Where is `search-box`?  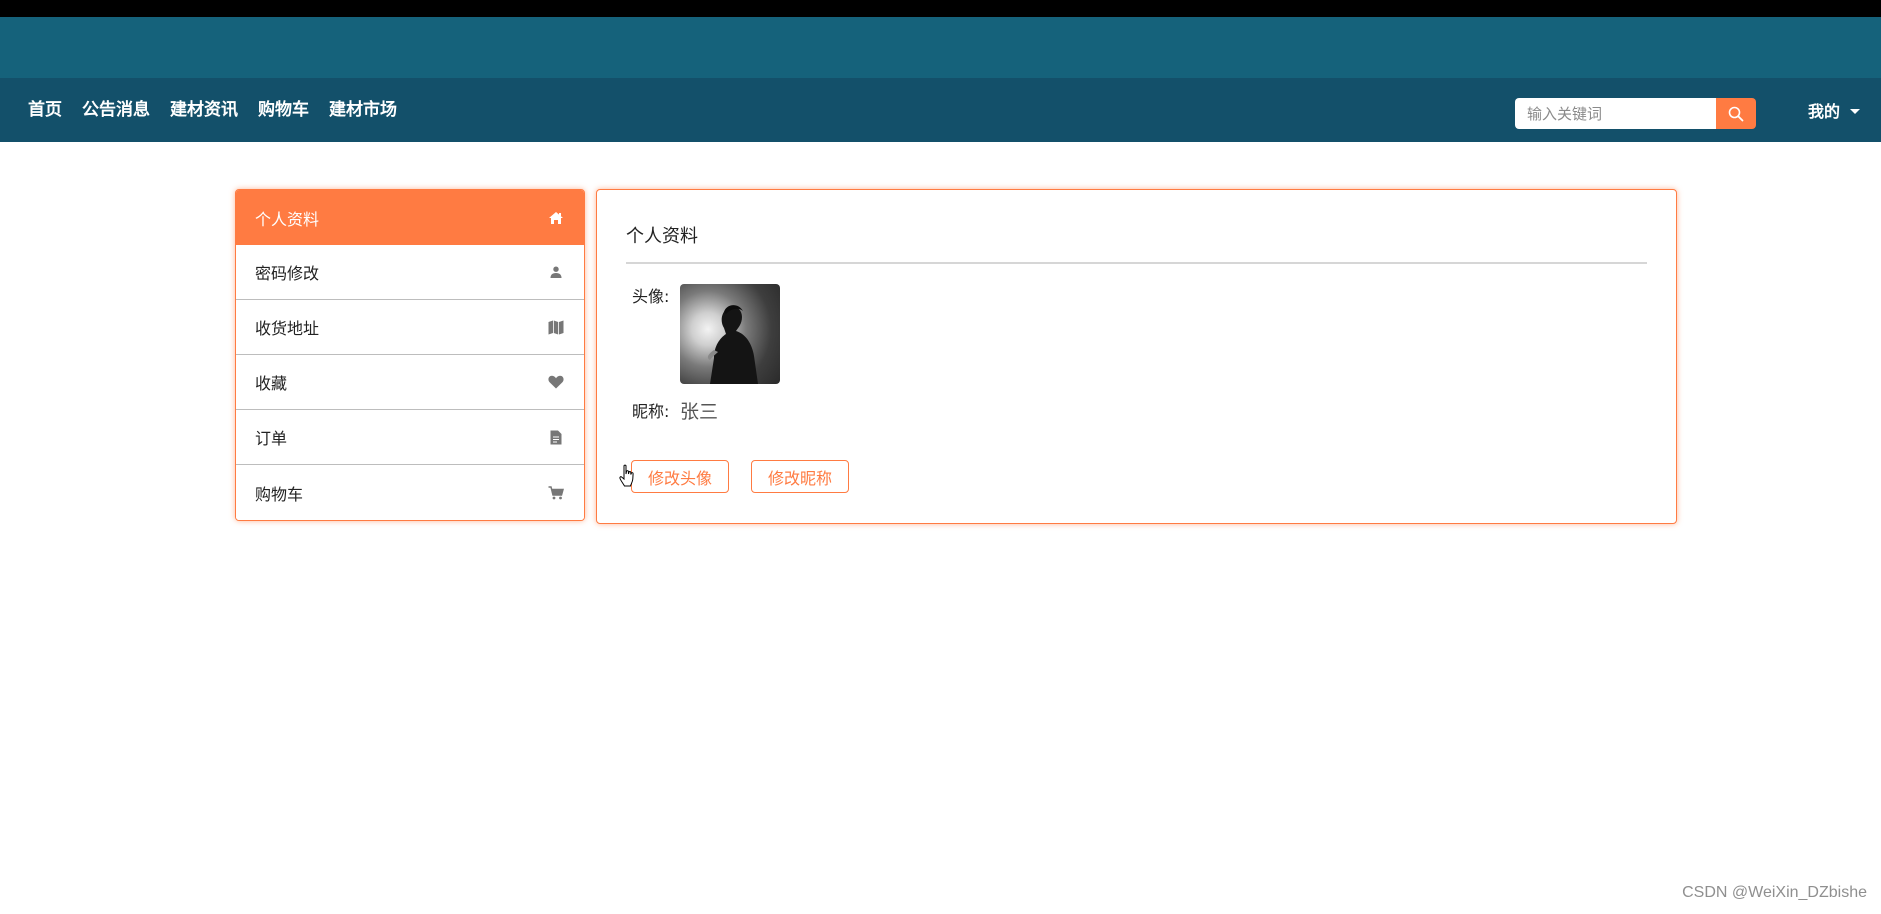
search-box is located at coordinates (1635, 113).